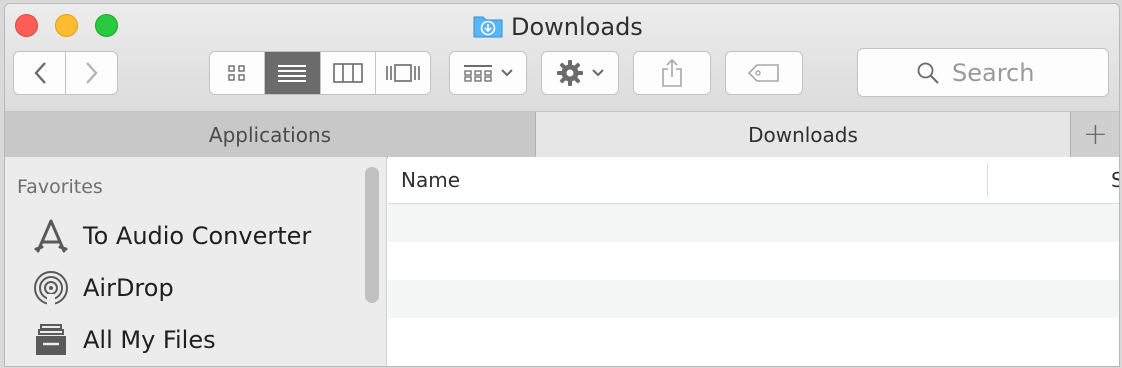 Image resolution: width=1122 pixels, height=368 pixels. Describe the element at coordinates (478, 73) in the screenshot. I see `arrange-grid-icon` at that location.